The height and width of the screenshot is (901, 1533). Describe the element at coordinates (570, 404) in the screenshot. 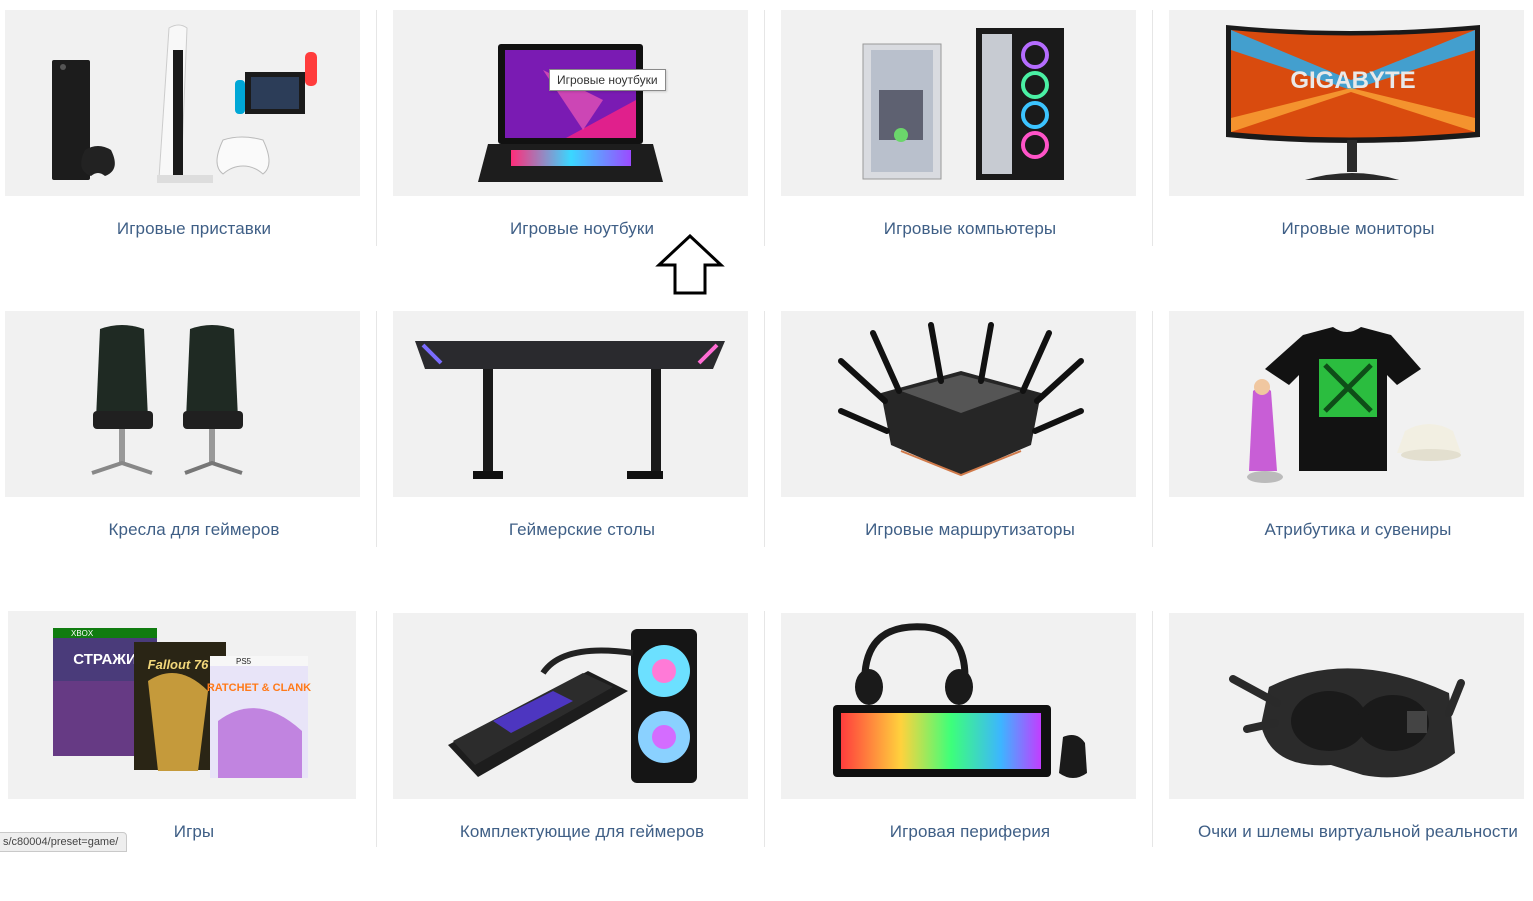

I see `gaming-desk-image` at that location.